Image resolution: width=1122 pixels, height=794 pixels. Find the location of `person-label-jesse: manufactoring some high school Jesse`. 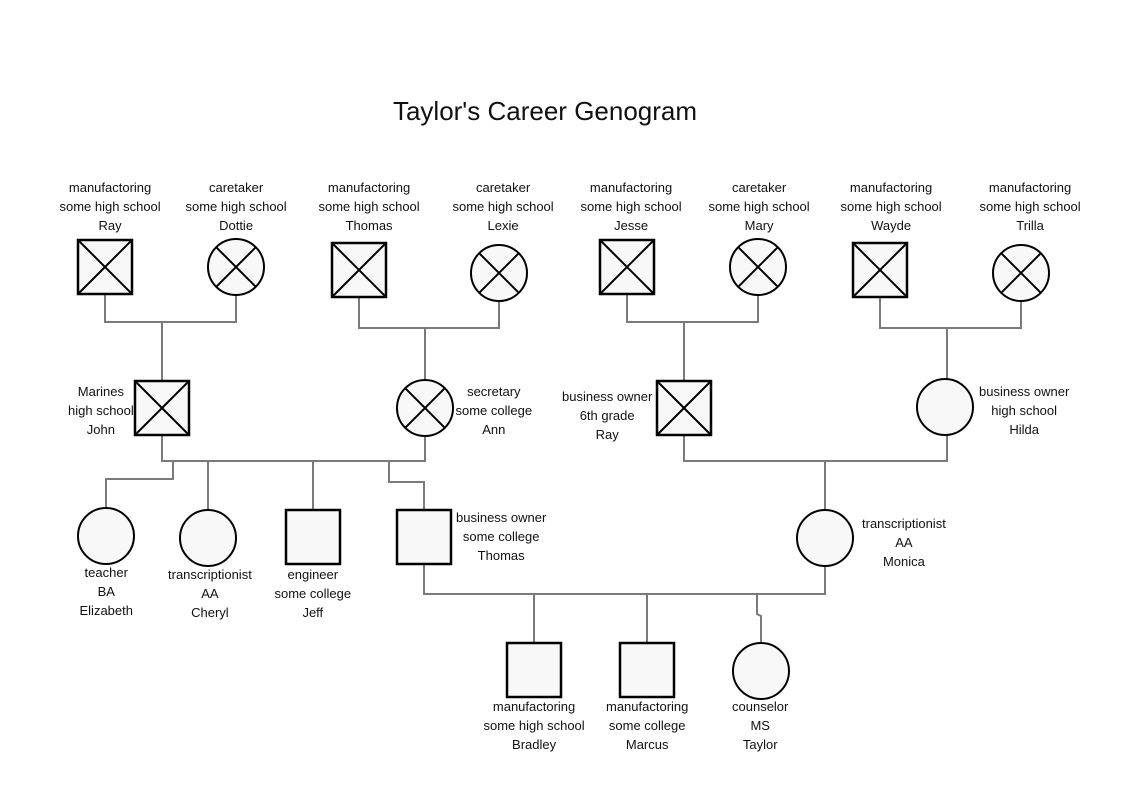

person-label-jesse: manufactoring some high school Jesse is located at coordinates (631, 206).